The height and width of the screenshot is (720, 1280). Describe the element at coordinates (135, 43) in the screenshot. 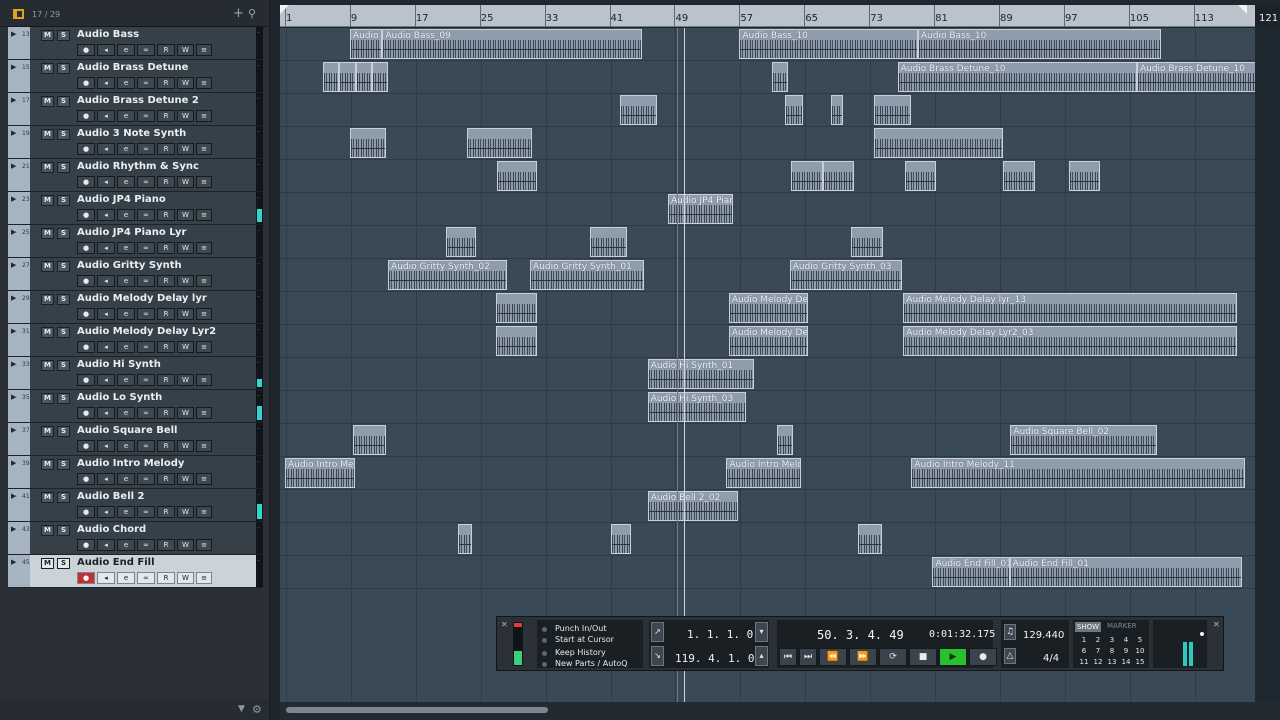

I see `track-row: ▶ 13 M S Audio Bass ● ◂ e ∞ R W ≡ ‒` at that location.